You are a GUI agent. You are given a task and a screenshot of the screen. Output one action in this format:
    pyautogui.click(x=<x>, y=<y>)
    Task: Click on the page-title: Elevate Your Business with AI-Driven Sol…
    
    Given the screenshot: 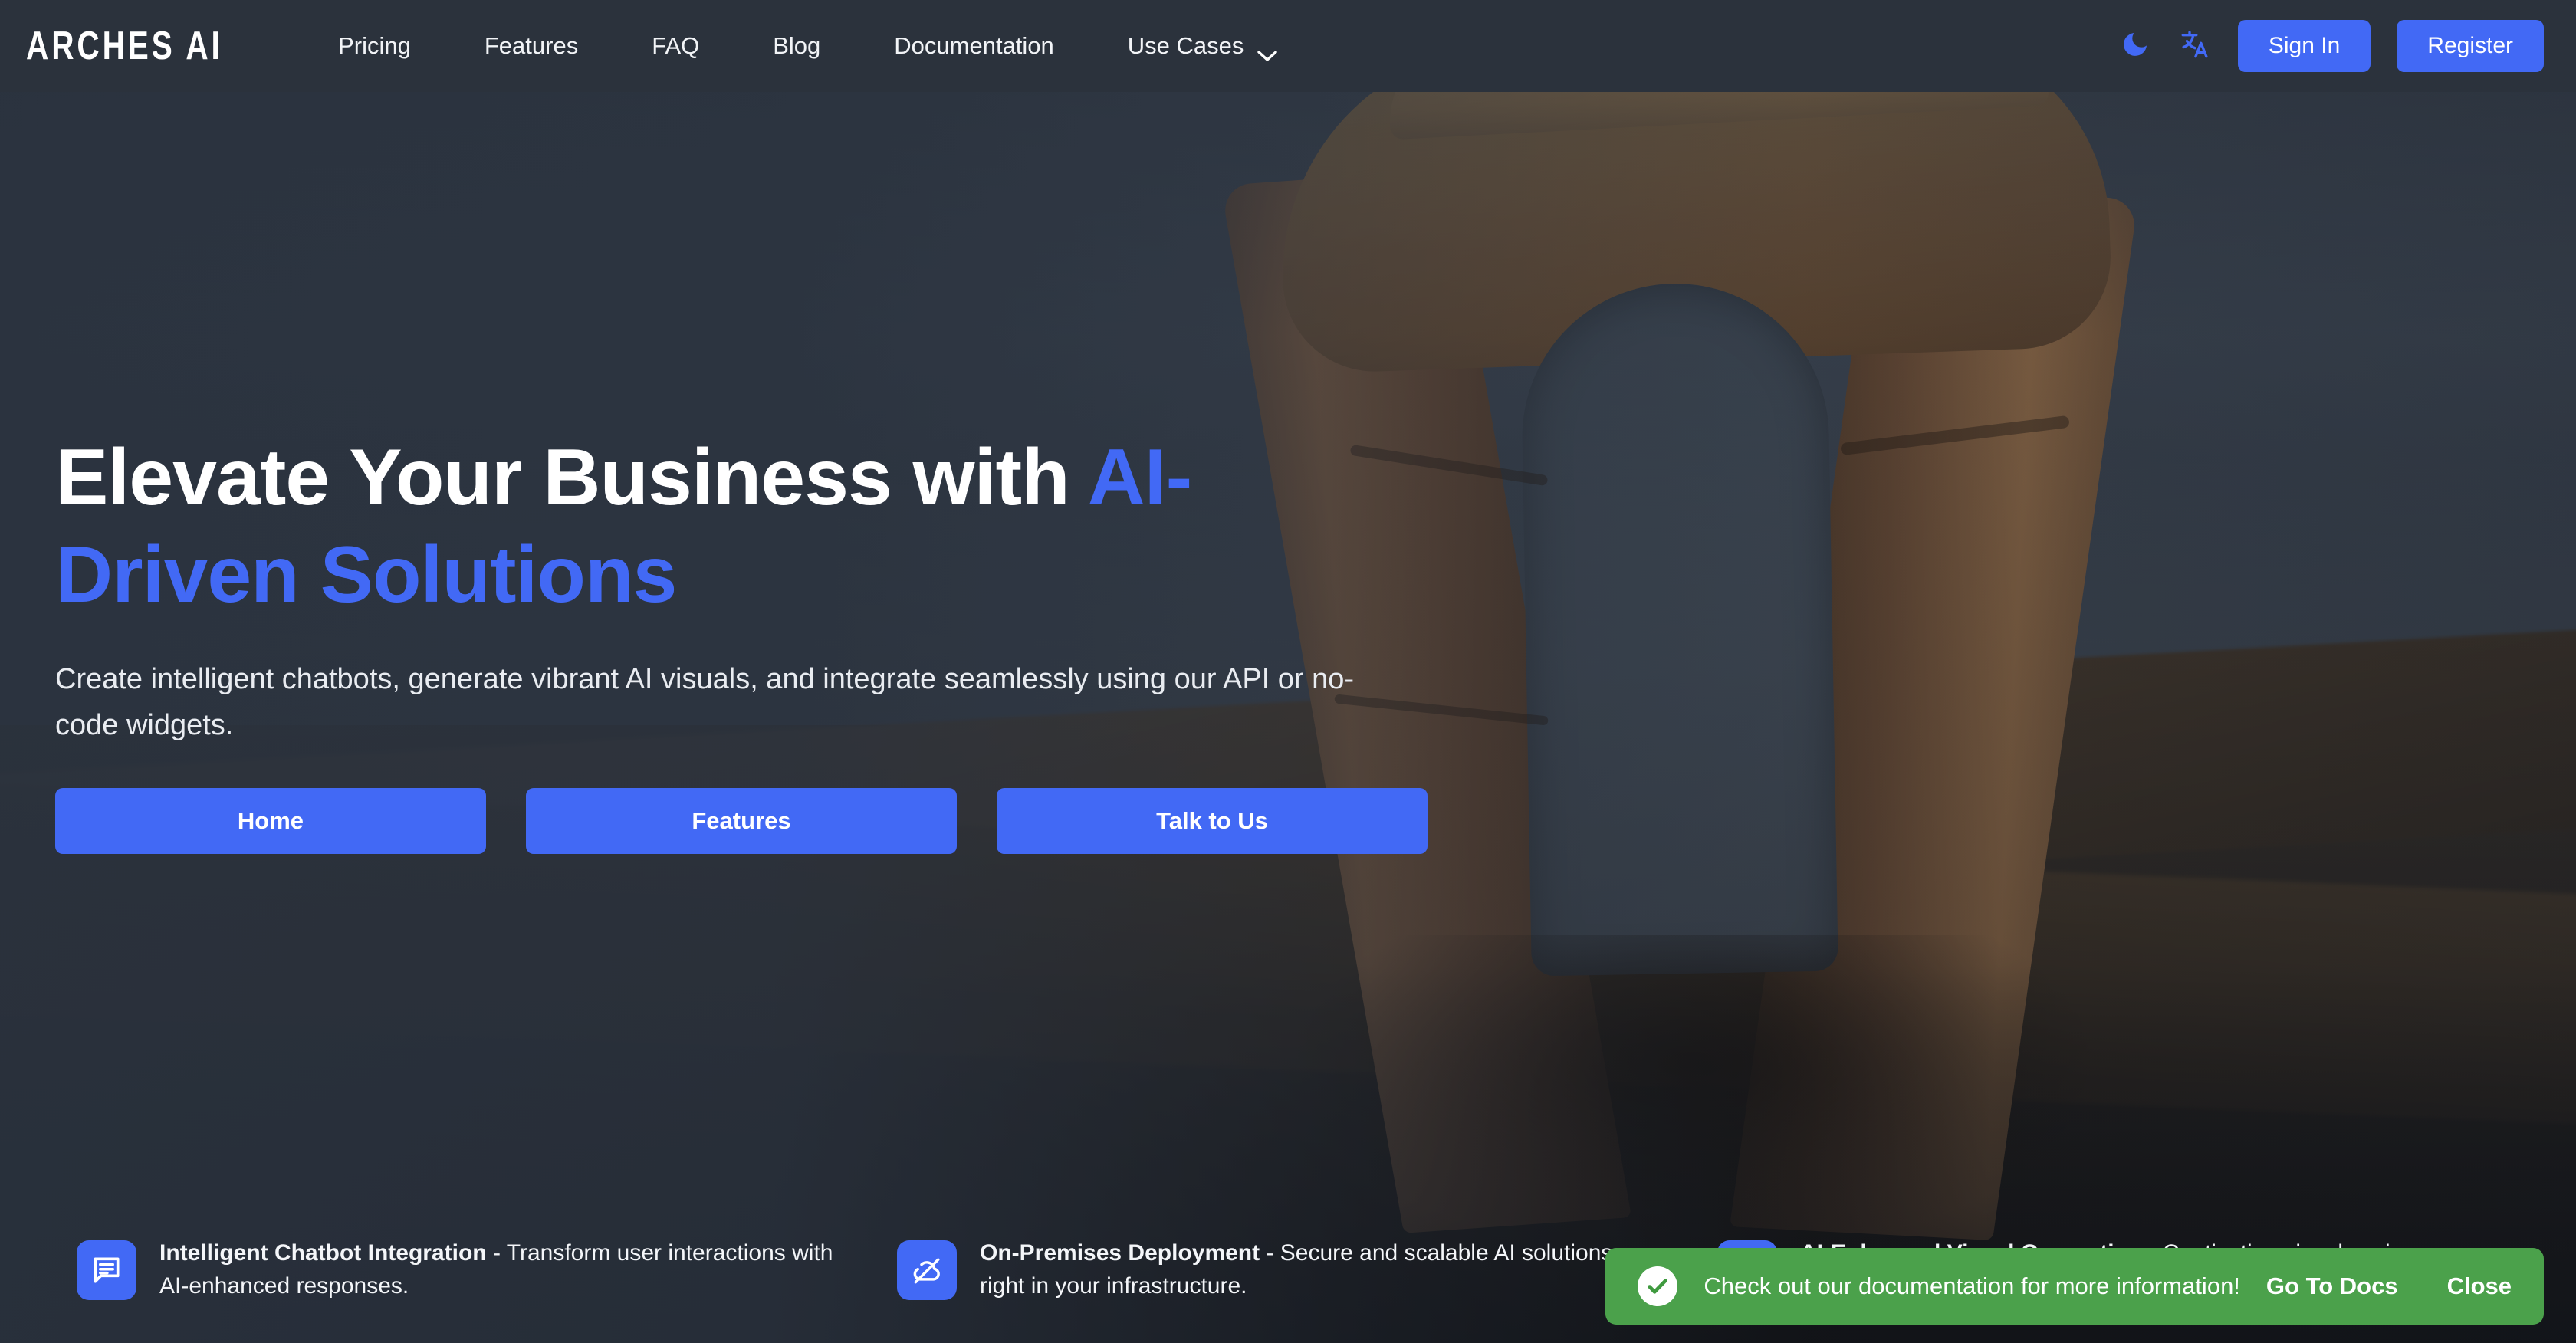 What is the action you would take?
    pyautogui.click(x=741, y=526)
    